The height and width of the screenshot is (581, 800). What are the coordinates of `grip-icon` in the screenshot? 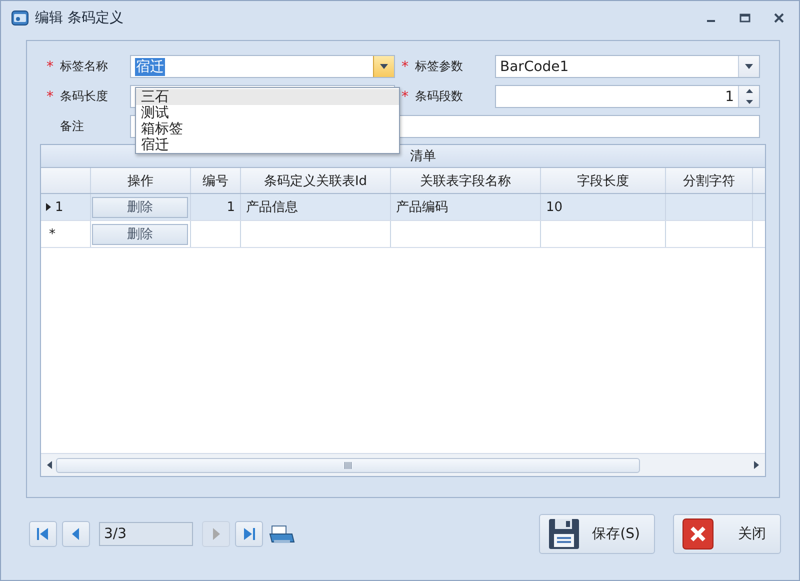 It's located at (348, 465).